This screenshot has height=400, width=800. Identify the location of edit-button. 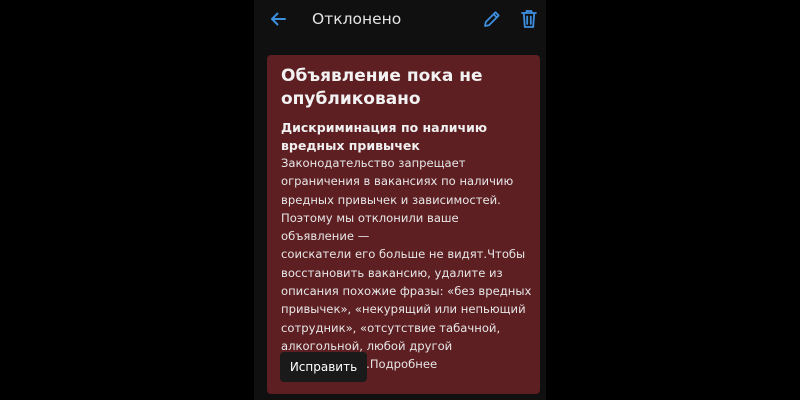
(492, 19).